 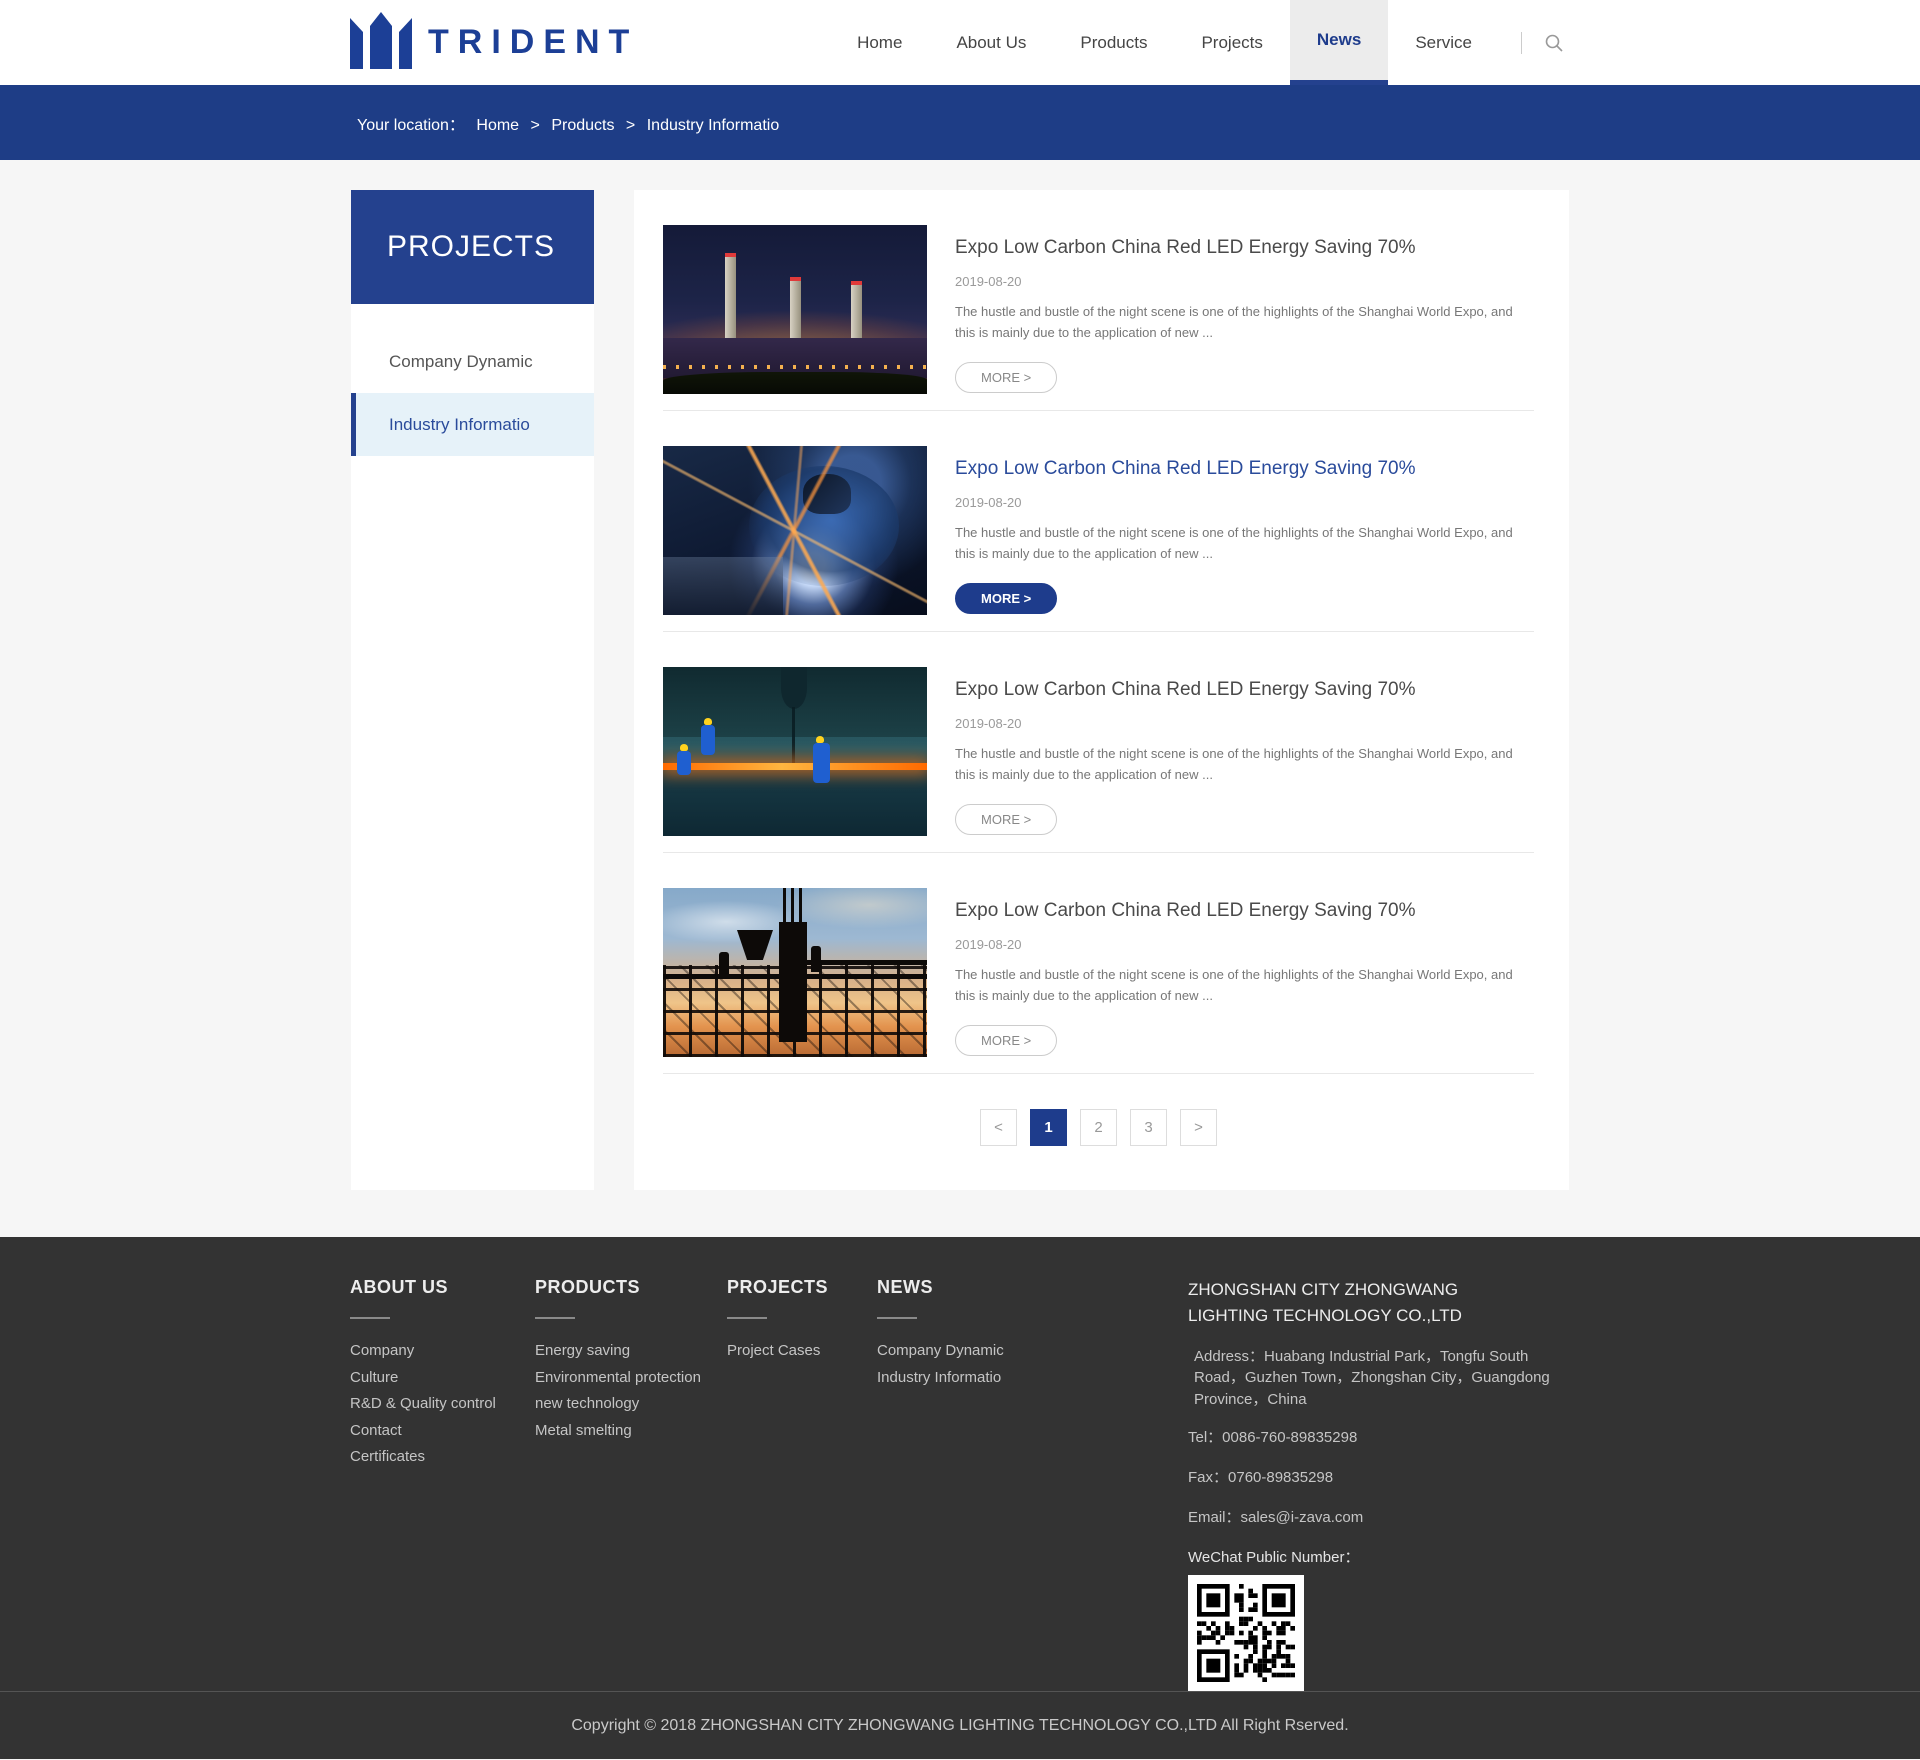 I want to click on company-email: Email：sales@i-zava.com, so click(x=1276, y=1517).